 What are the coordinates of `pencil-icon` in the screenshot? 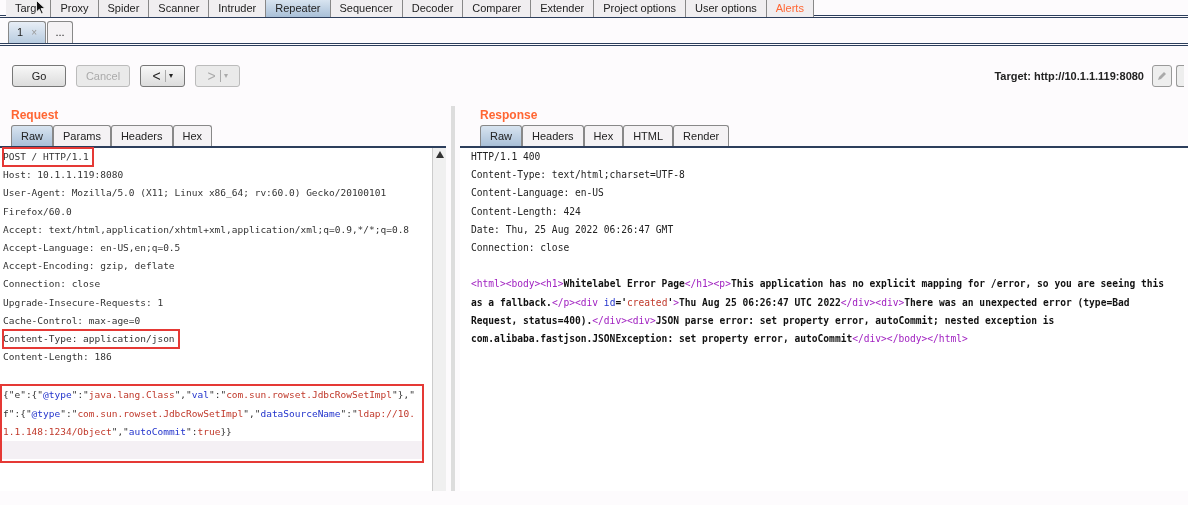 It's located at (1162, 76).